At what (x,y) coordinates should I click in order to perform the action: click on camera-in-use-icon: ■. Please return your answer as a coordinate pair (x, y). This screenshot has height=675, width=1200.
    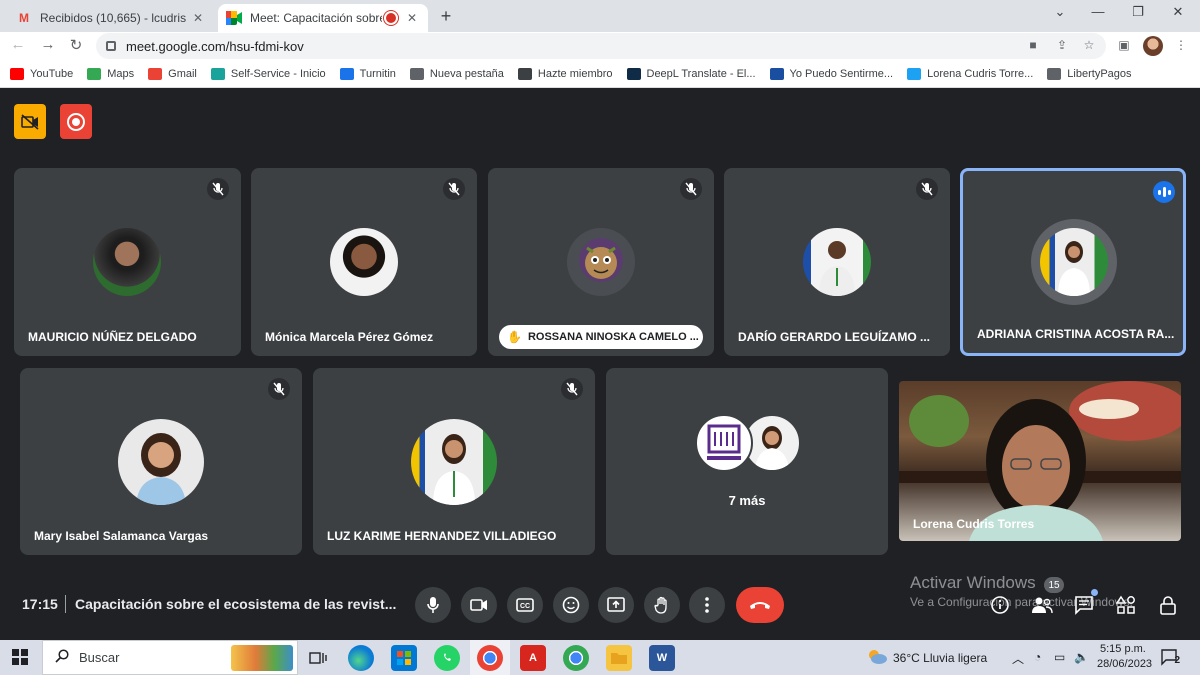
    Looking at the image, I should click on (1033, 45).